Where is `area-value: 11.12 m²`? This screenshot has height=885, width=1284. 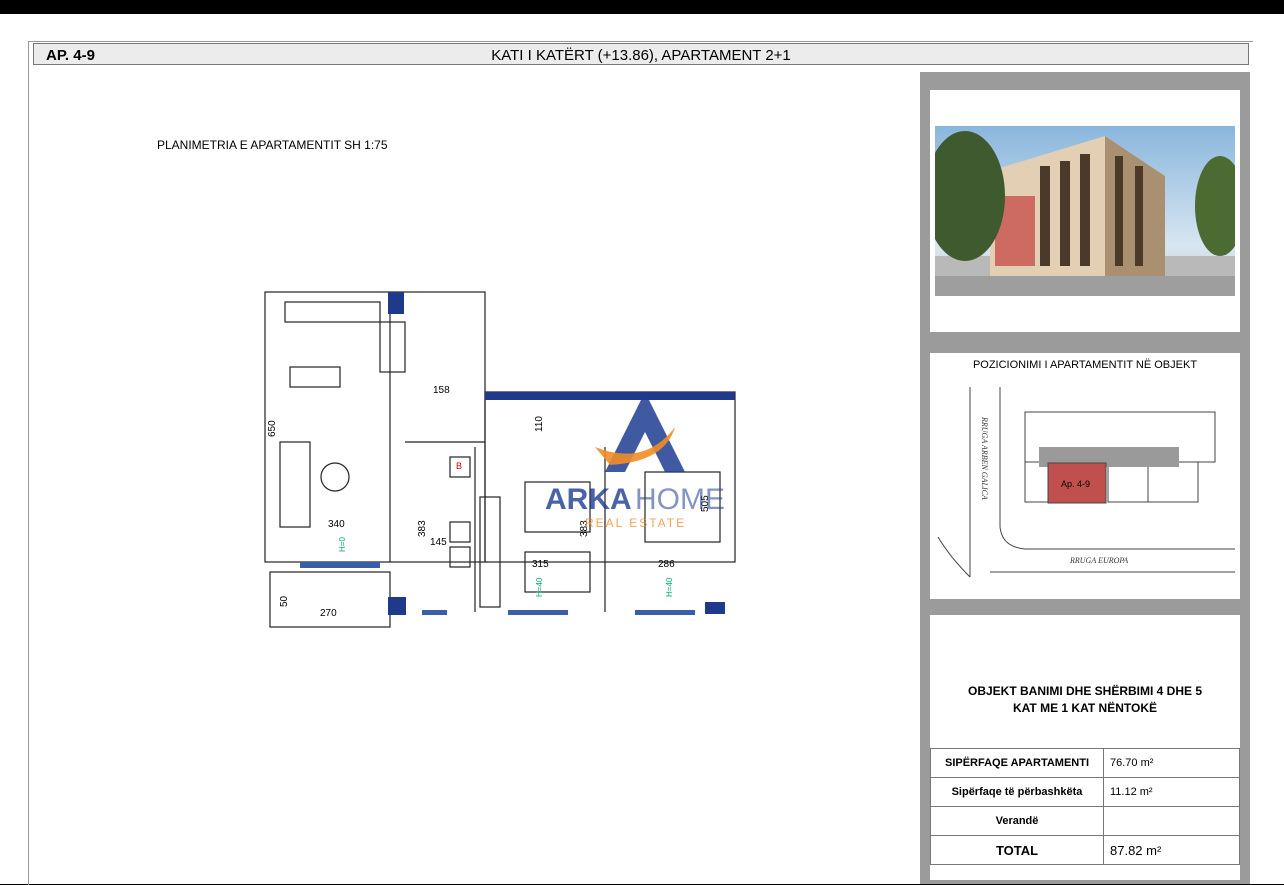 area-value: 11.12 m² is located at coordinates (1171, 792).